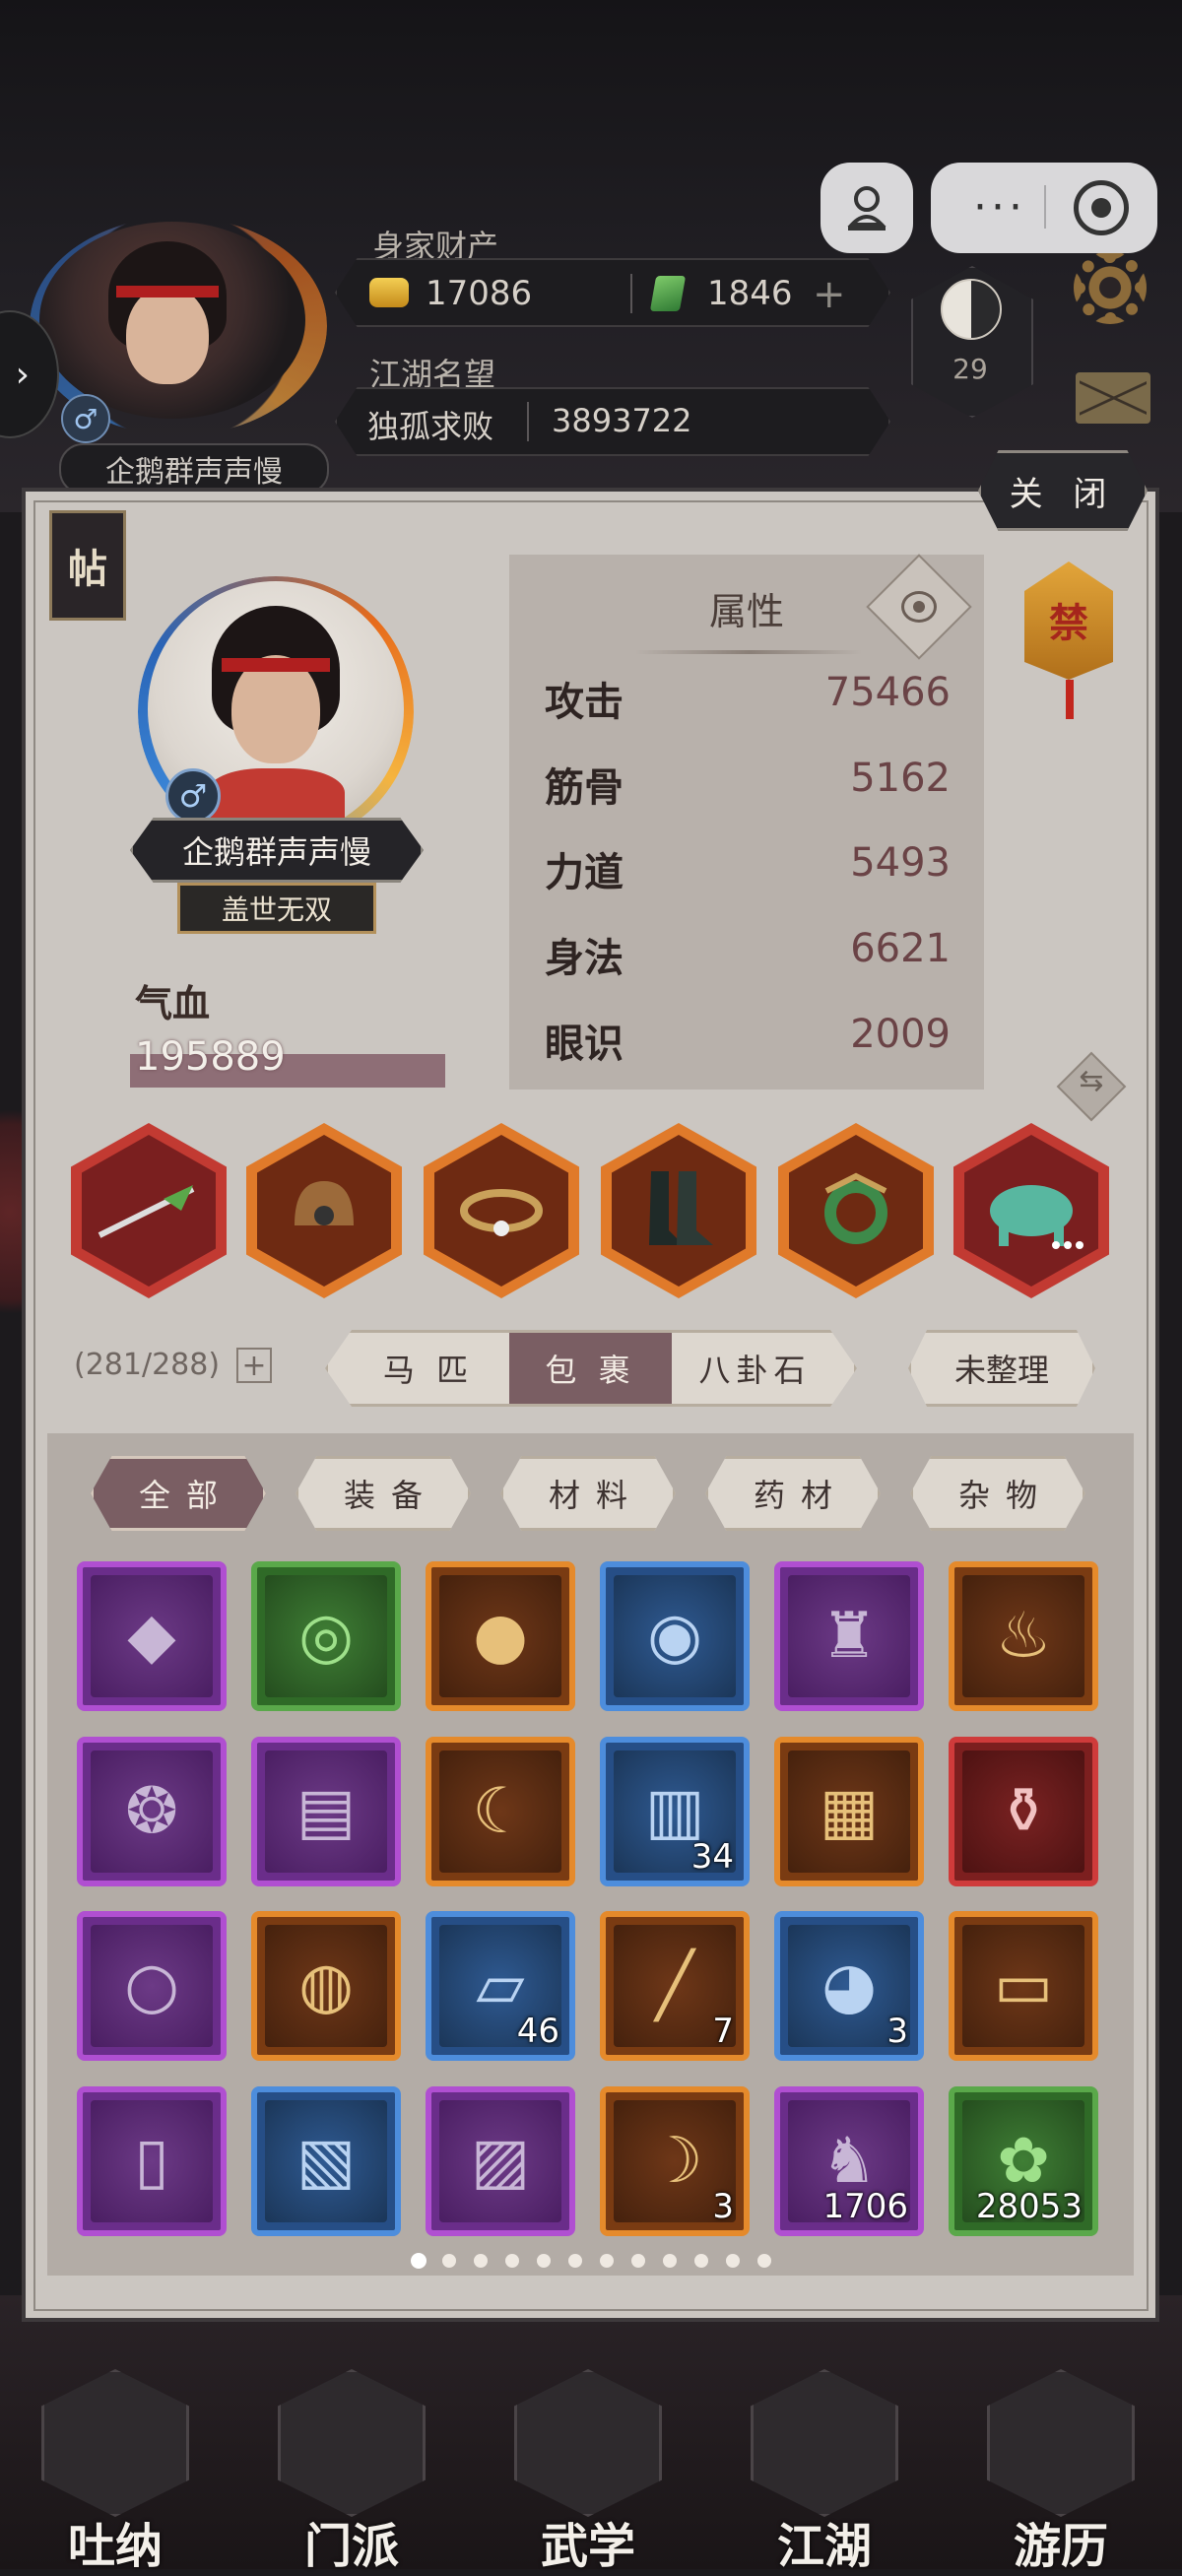 The image size is (1182, 2576). Describe the element at coordinates (528, 422) in the screenshot. I see `divider` at that location.